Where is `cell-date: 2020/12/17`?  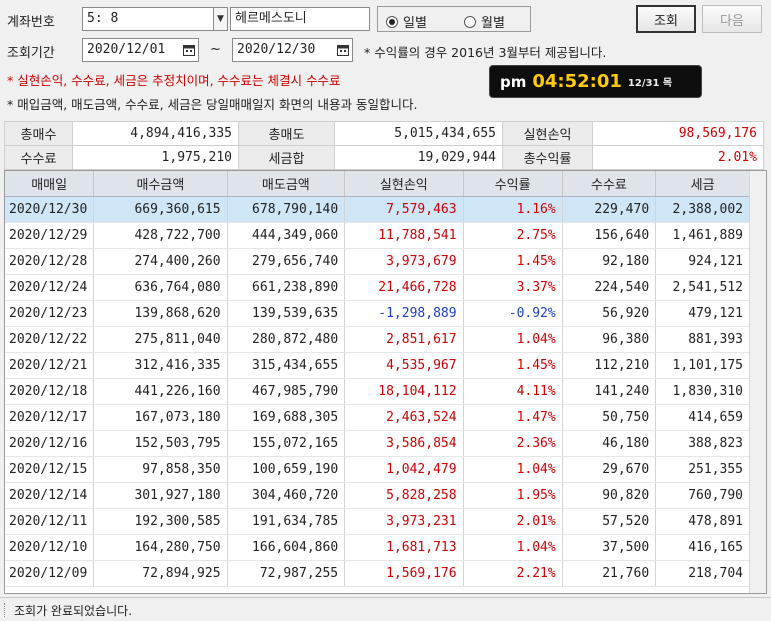 cell-date: 2020/12/17 is located at coordinates (50, 417).